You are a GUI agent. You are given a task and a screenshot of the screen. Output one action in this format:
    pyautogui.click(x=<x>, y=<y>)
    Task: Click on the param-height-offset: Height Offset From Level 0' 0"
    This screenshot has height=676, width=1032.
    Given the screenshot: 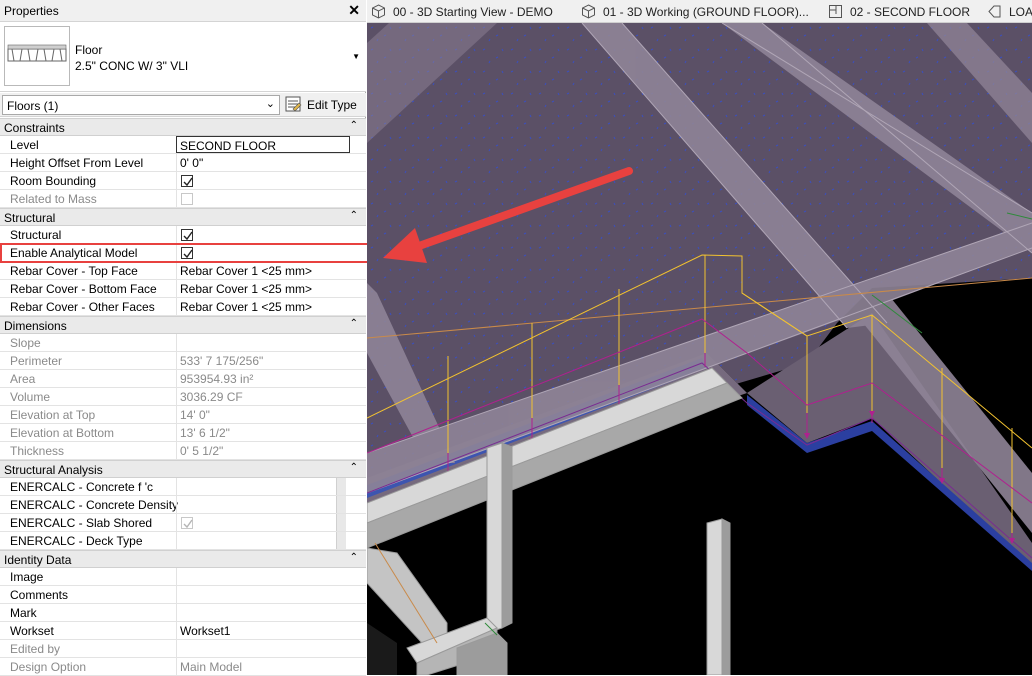 What is the action you would take?
    pyautogui.click(x=183, y=163)
    